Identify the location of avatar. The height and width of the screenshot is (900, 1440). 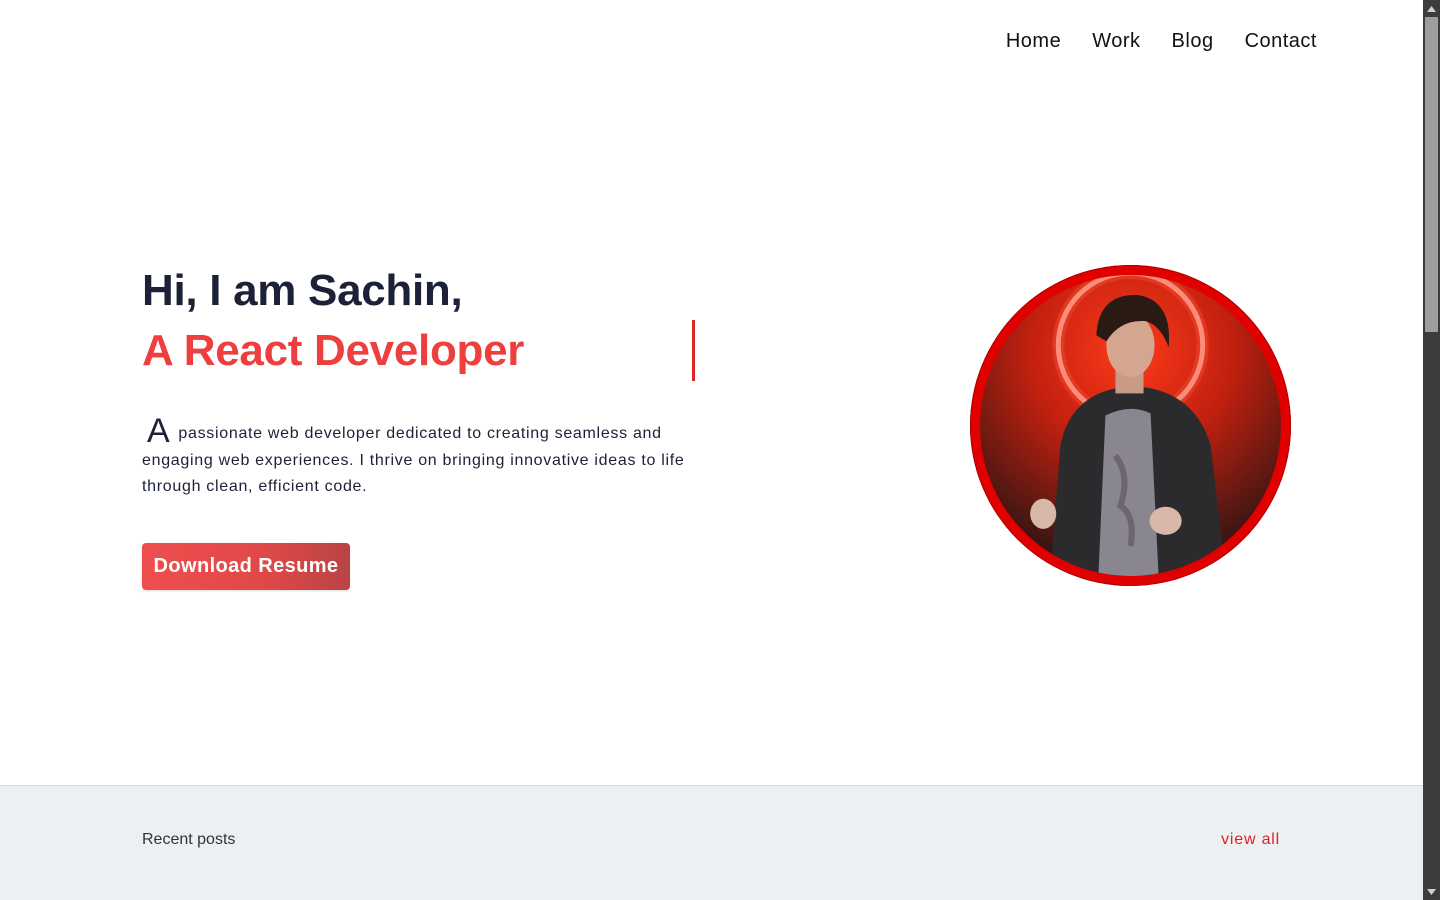
(1130, 425).